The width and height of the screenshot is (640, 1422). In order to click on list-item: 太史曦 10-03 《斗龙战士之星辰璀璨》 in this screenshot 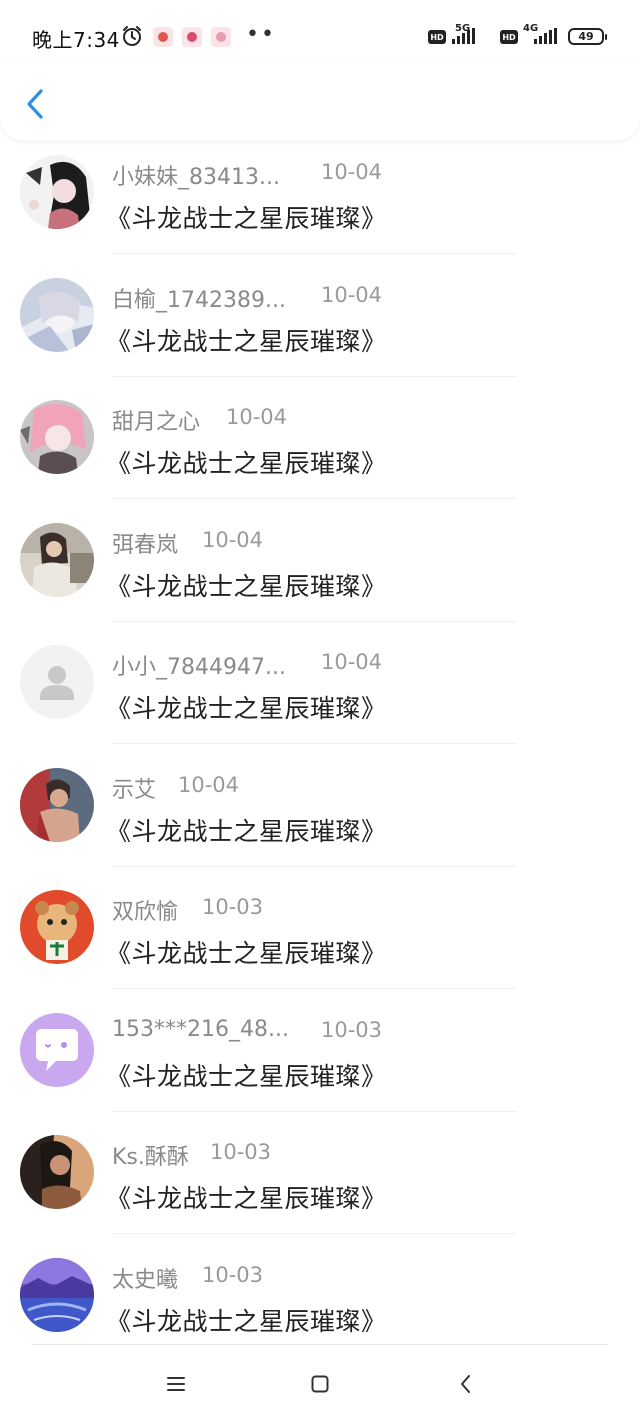, I will do `click(320, 1304)`.